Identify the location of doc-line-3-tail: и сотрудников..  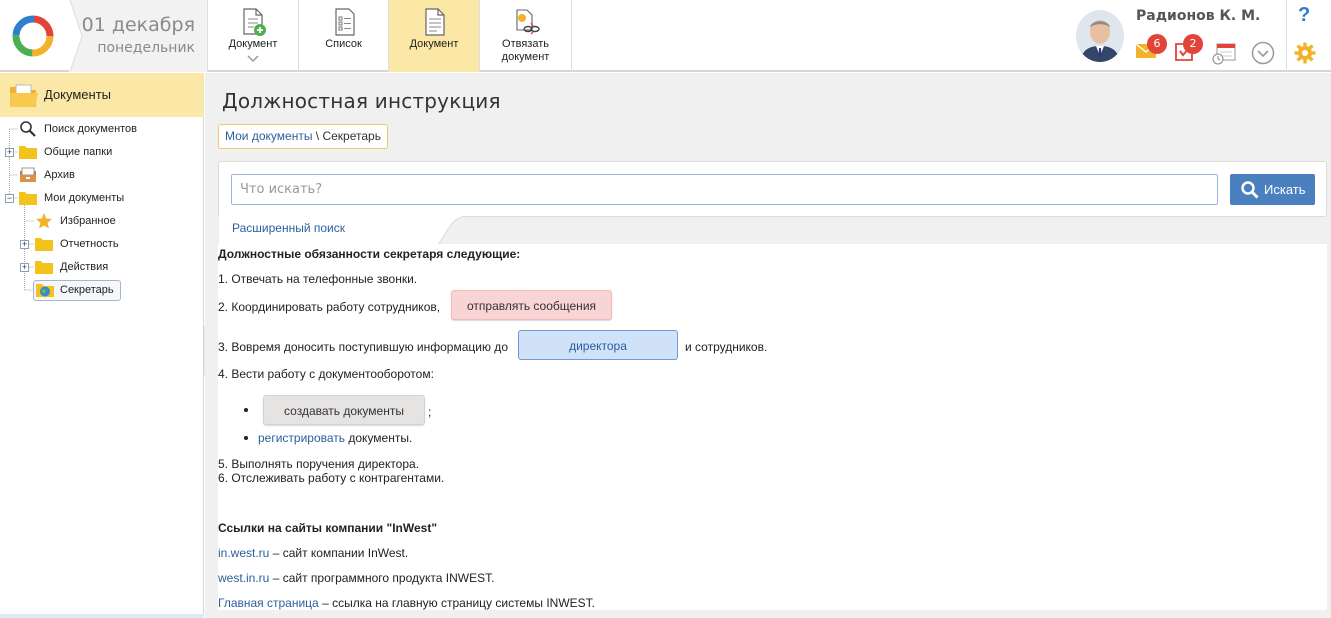
(726, 347).